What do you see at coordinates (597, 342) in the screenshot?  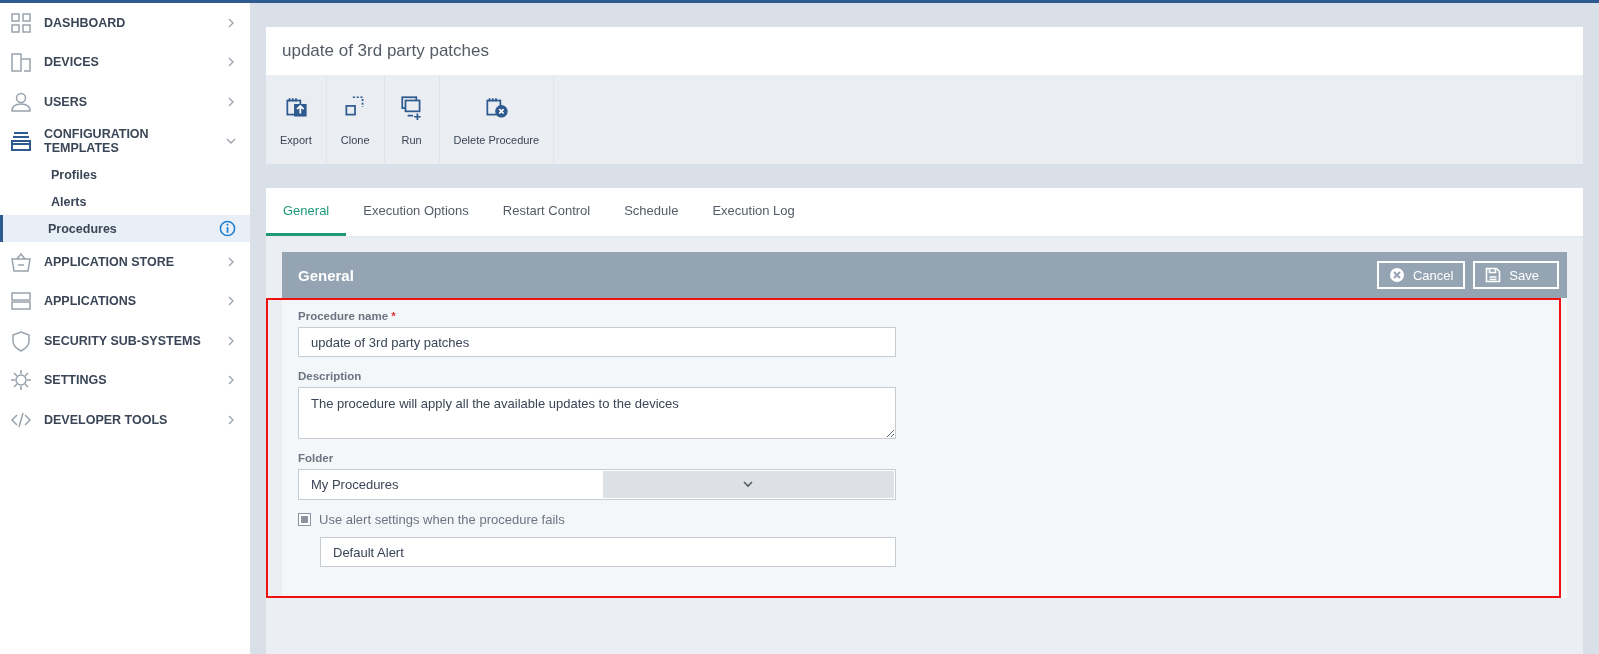 I see `procedure-name-field: update of 3rd party patches` at bounding box center [597, 342].